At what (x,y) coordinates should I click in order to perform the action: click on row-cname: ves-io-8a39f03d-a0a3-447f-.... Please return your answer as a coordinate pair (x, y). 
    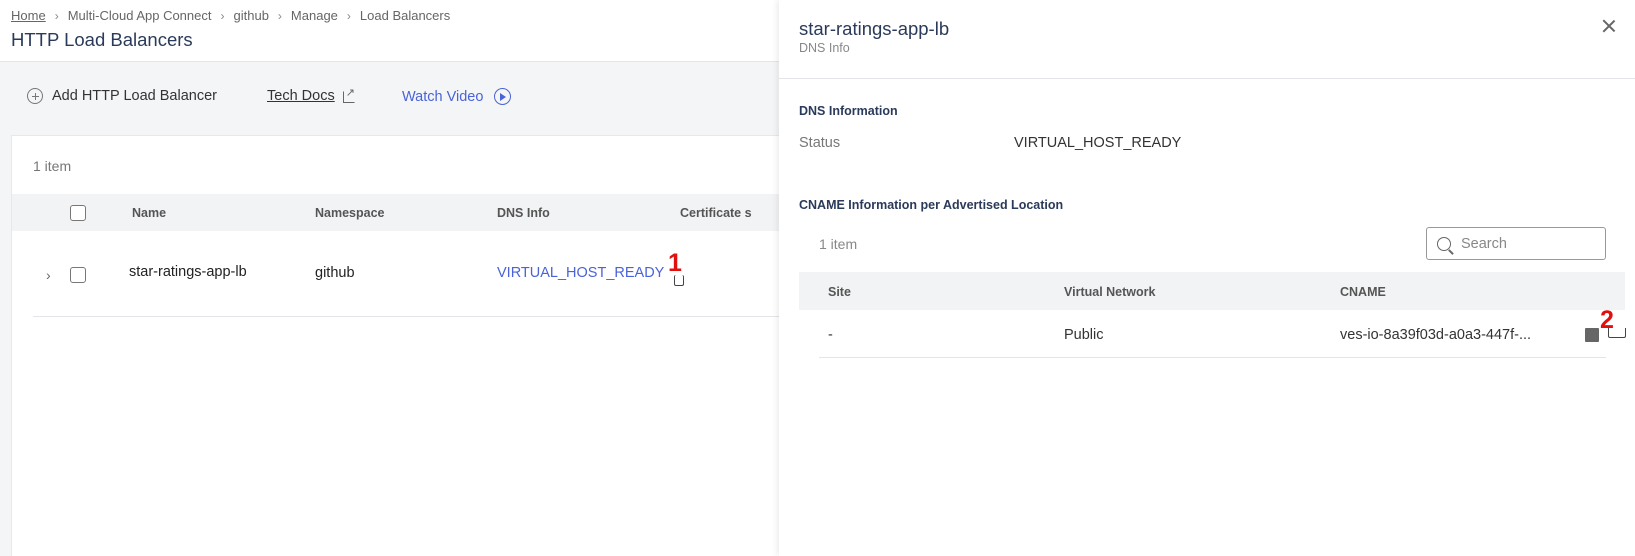
    Looking at the image, I should click on (1436, 335).